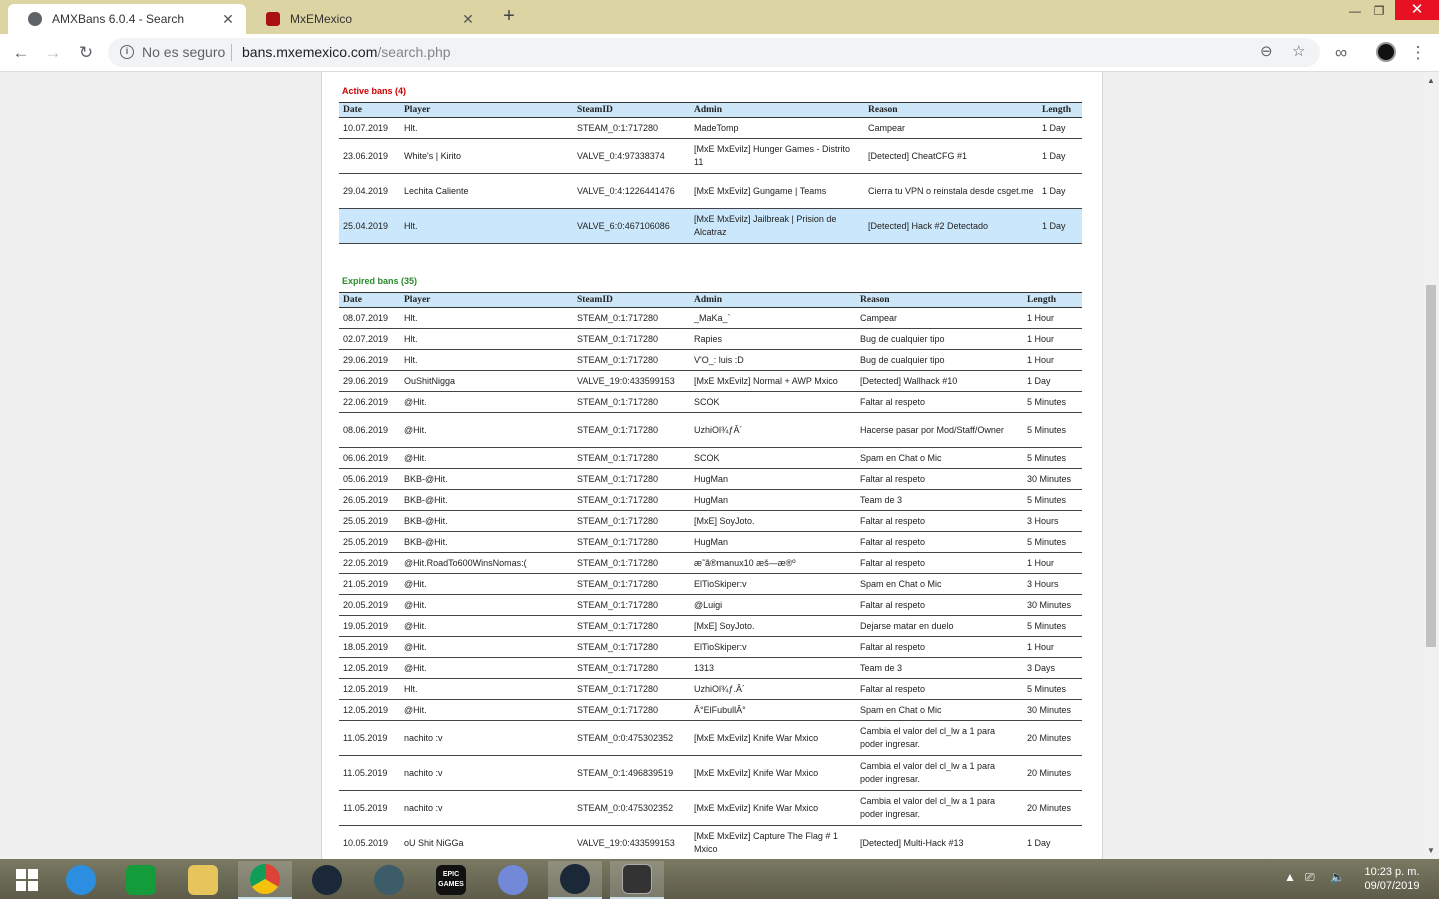 The height and width of the screenshot is (899, 1439). Describe the element at coordinates (486, 668) in the screenshot. I see `table-cell: @Hit.` at that location.